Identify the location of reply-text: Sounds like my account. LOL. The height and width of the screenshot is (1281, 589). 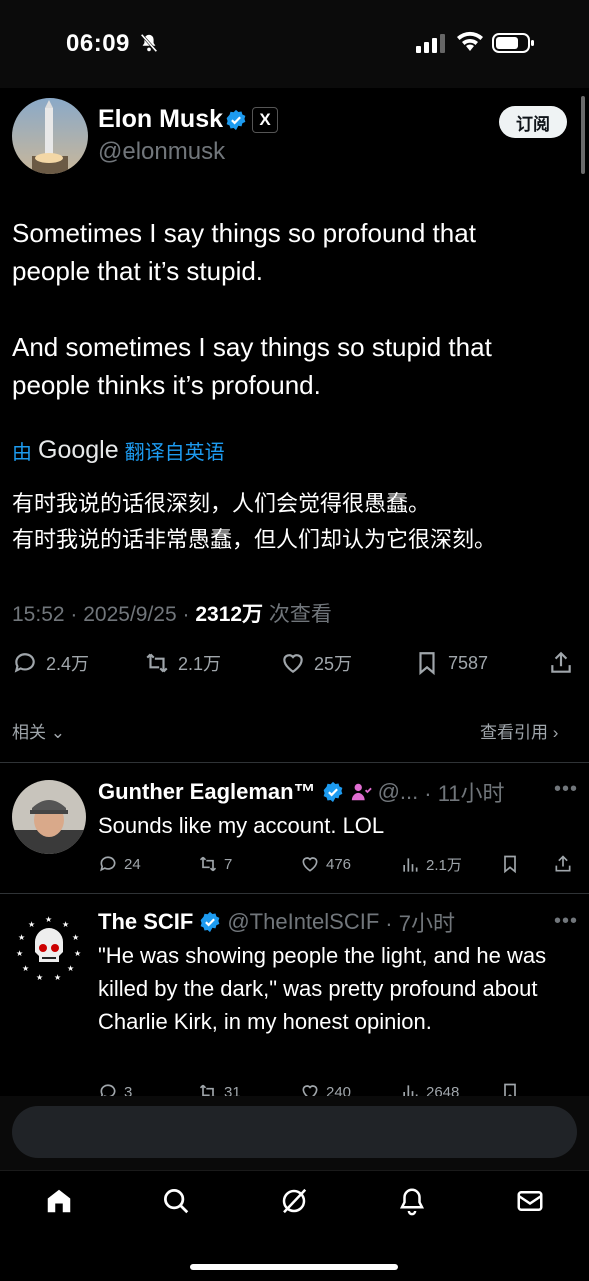
(241, 825).